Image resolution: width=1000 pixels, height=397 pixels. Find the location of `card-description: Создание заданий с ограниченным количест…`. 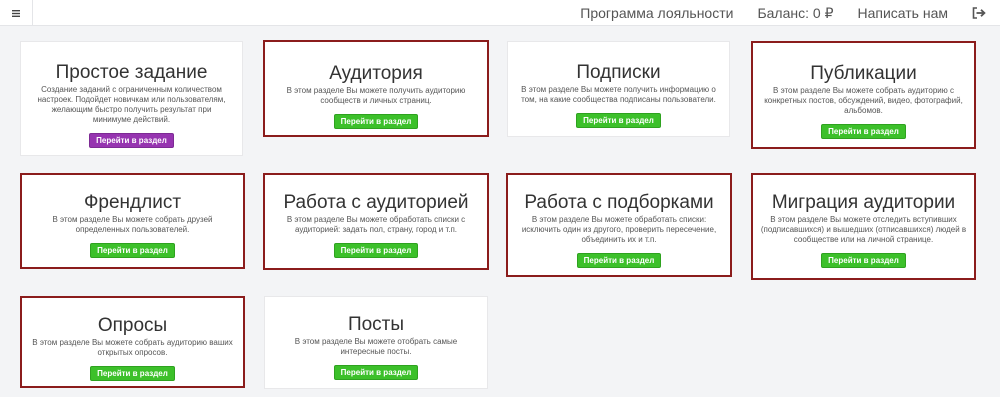

card-description: Создание заданий с ограниченным количест… is located at coordinates (131, 104).